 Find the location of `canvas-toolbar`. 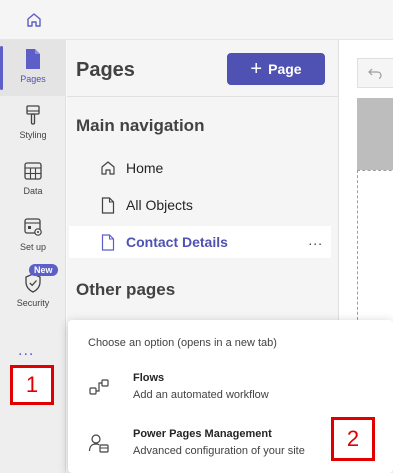

canvas-toolbar is located at coordinates (375, 73).